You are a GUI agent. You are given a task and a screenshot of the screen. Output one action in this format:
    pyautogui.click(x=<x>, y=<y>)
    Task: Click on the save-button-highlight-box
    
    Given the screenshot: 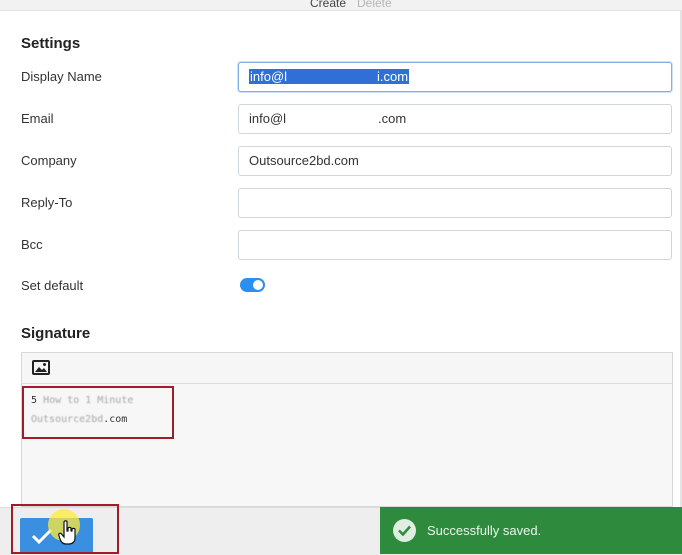 What is the action you would take?
    pyautogui.click(x=65, y=529)
    